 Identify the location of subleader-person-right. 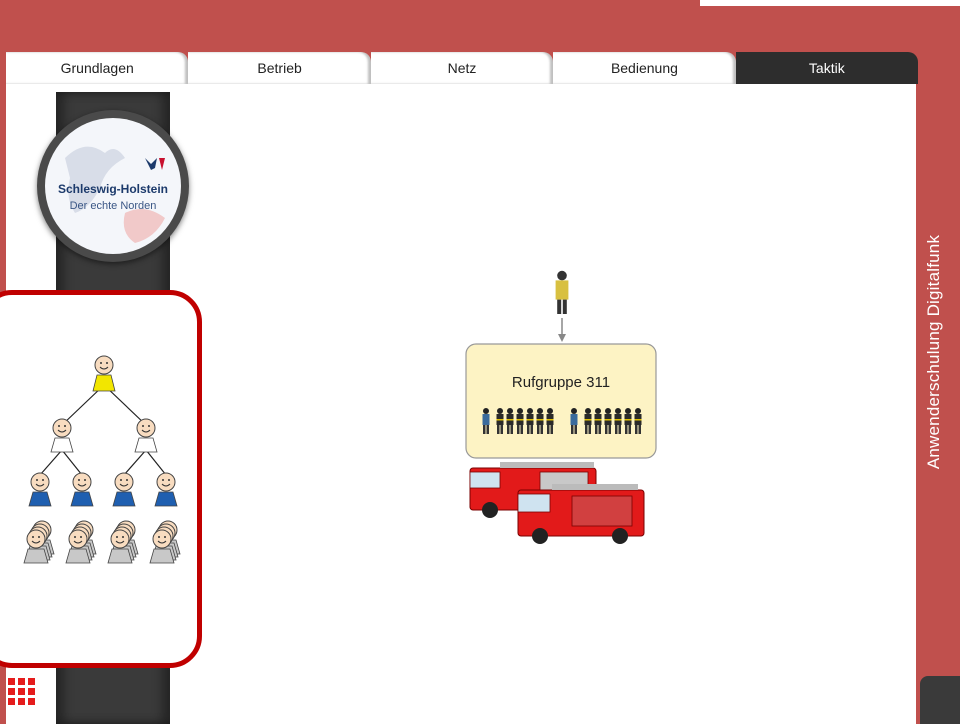
(146, 435).